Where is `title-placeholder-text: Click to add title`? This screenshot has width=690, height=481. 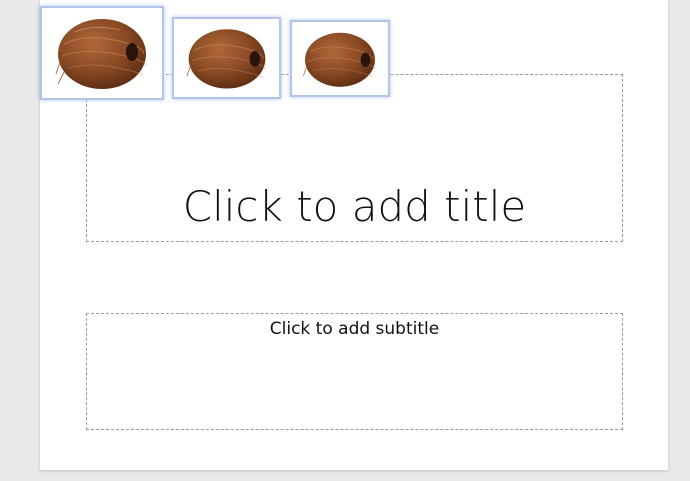 title-placeholder-text: Click to add title is located at coordinates (354, 206).